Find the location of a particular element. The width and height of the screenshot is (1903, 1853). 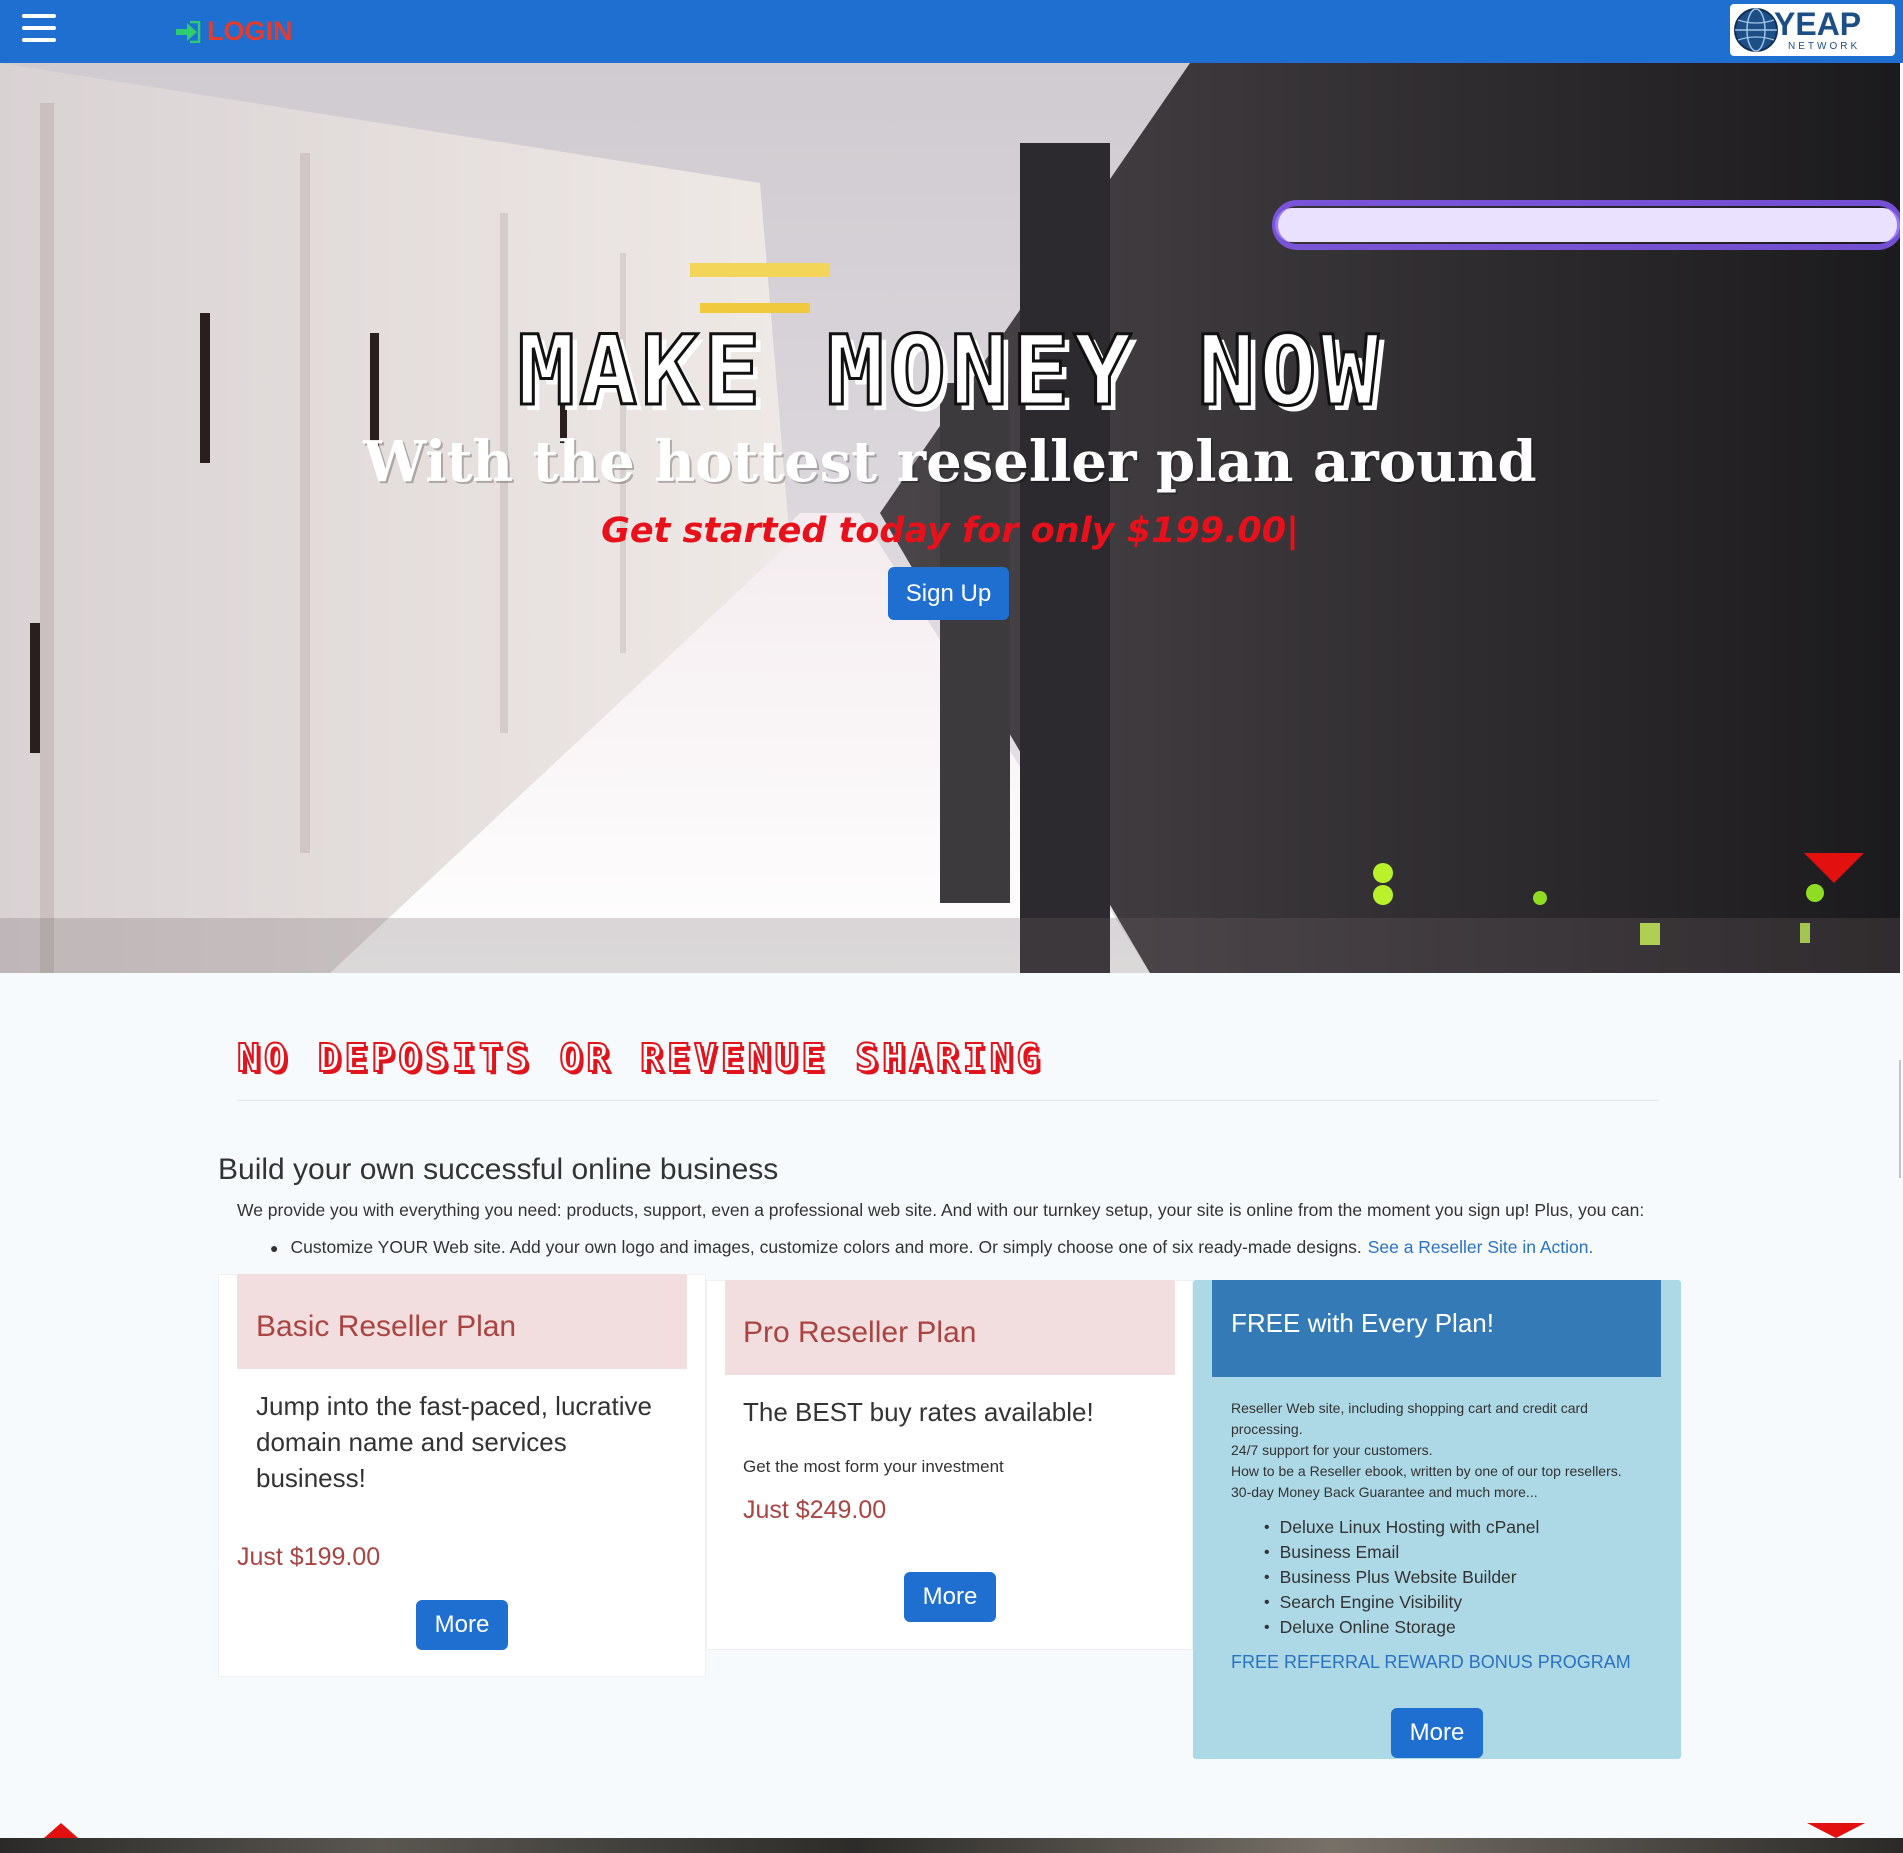

list-item: Business Plus Website Builder is located at coordinates (1401, 1577).